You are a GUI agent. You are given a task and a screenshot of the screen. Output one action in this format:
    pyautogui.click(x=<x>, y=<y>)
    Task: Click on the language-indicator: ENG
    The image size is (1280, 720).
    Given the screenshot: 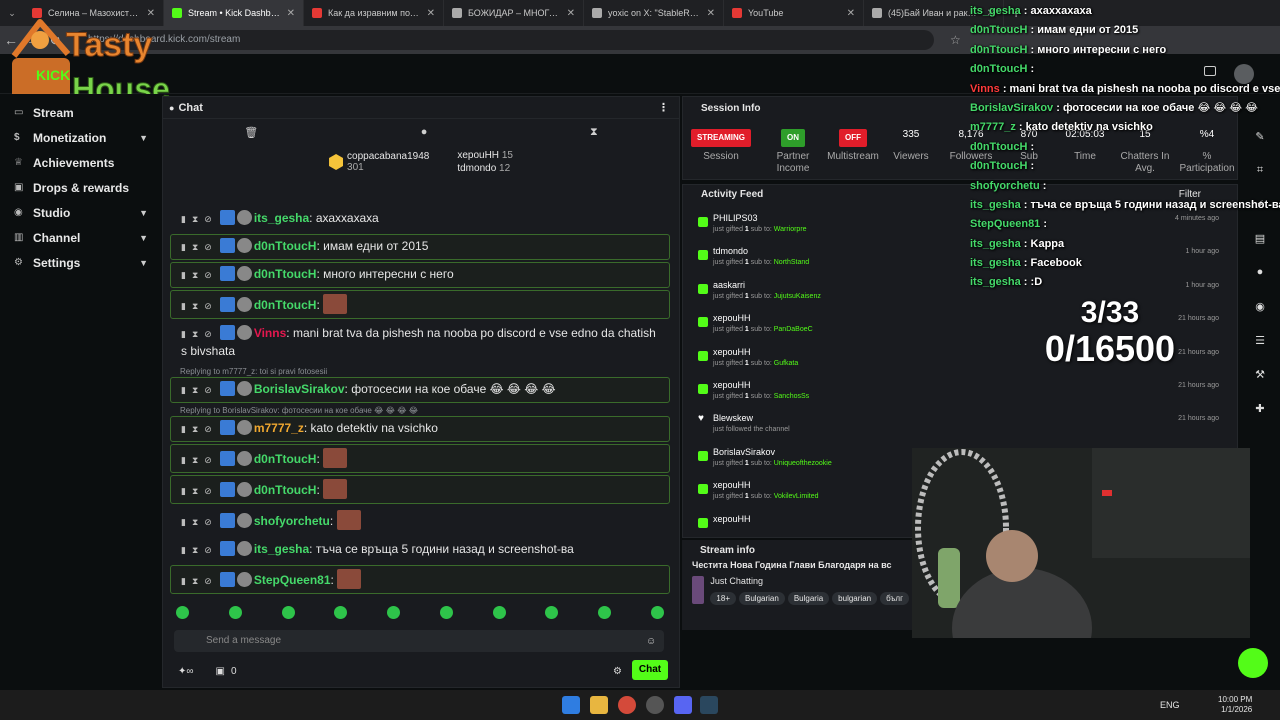 What is the action you would take?
    pyautogui.click(x=1170, y=705)
    